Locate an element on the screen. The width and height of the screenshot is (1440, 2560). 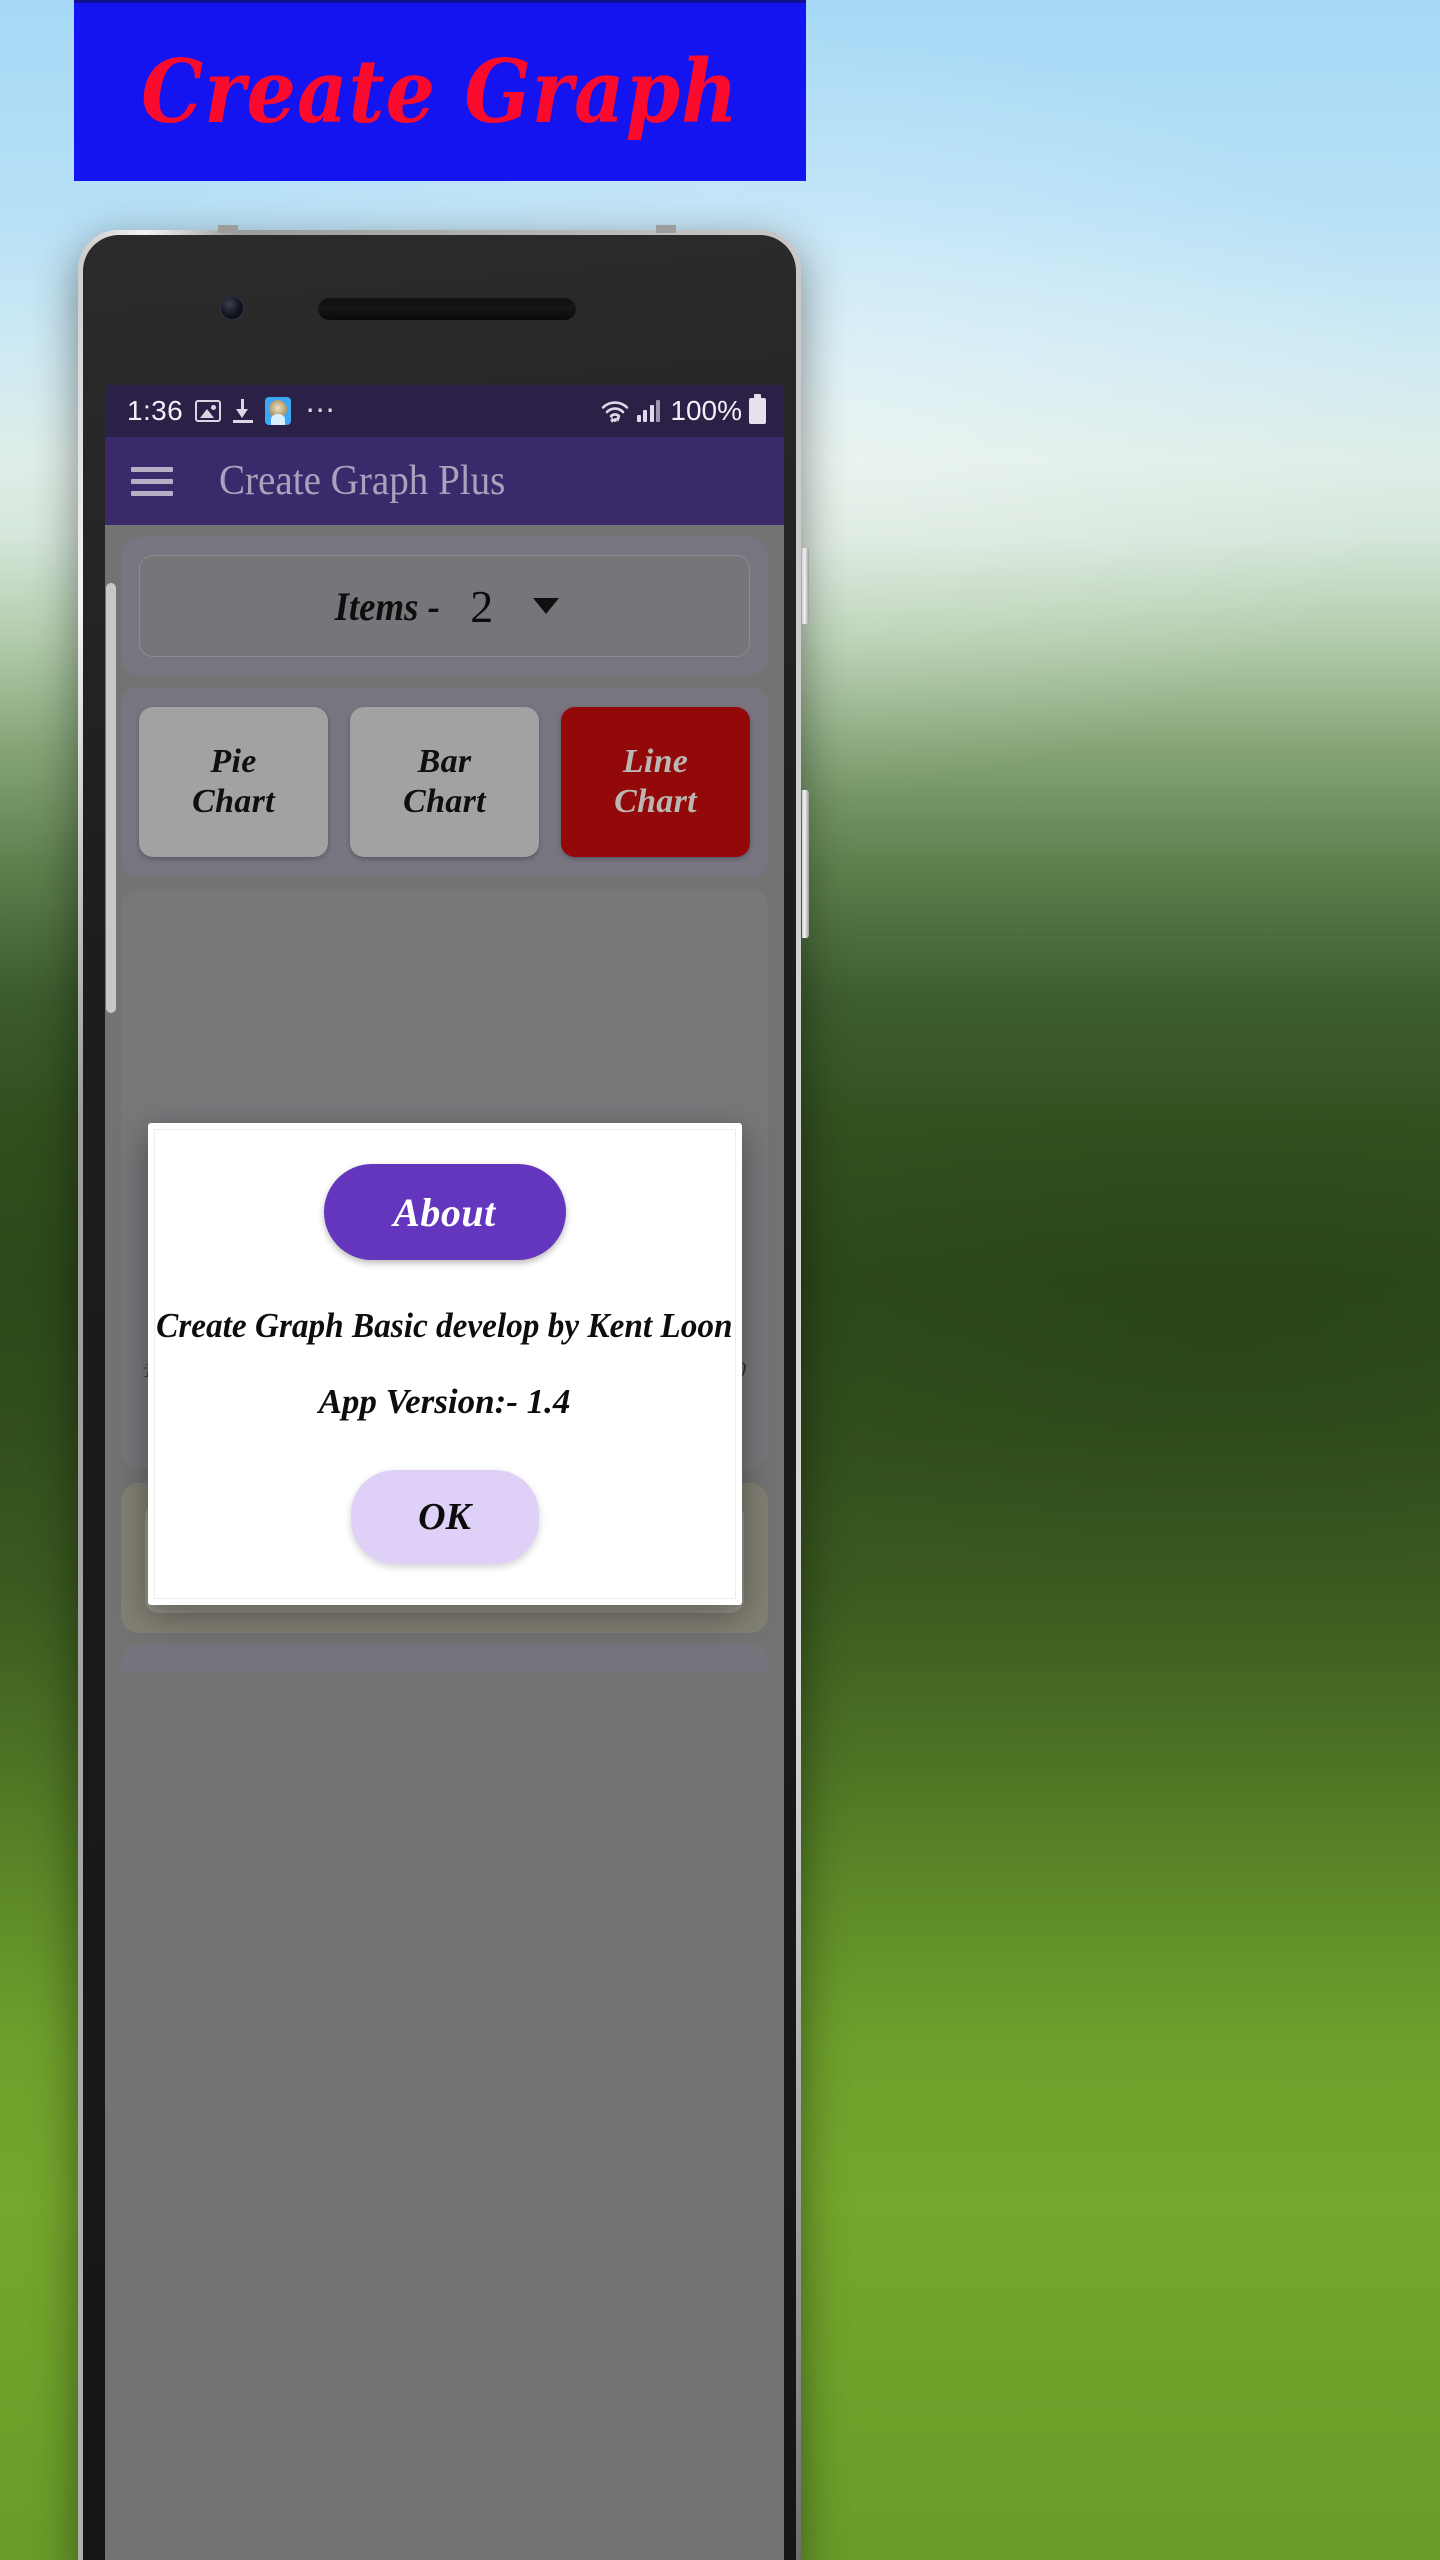
about-heading-label: About is located at coordinates (444, 1212).